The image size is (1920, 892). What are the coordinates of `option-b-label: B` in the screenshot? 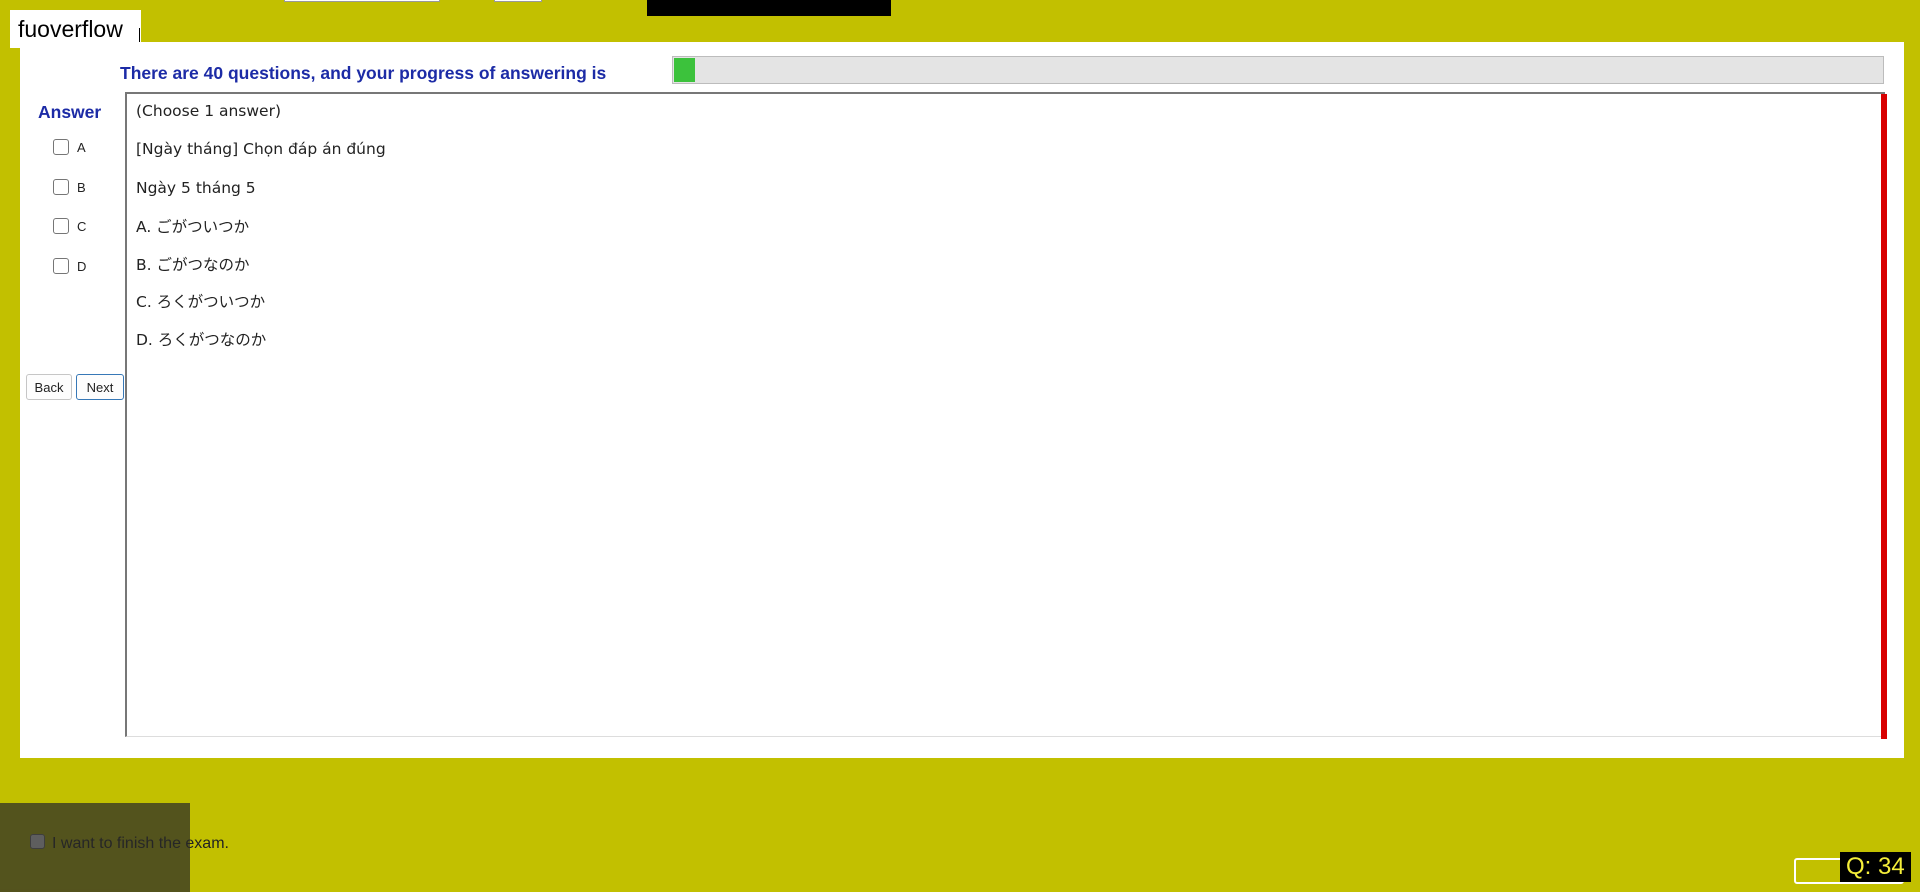 It's located at (81, 187).